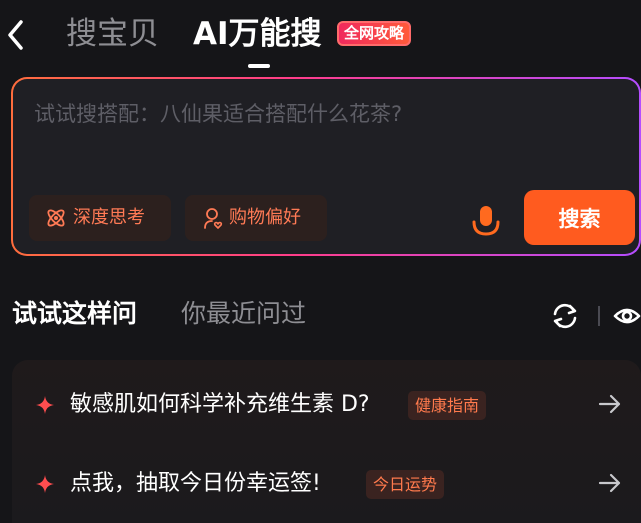  I want to click on suggestion-text: 敏感肌如何科学补充维生素 D?, so click(220, 404).